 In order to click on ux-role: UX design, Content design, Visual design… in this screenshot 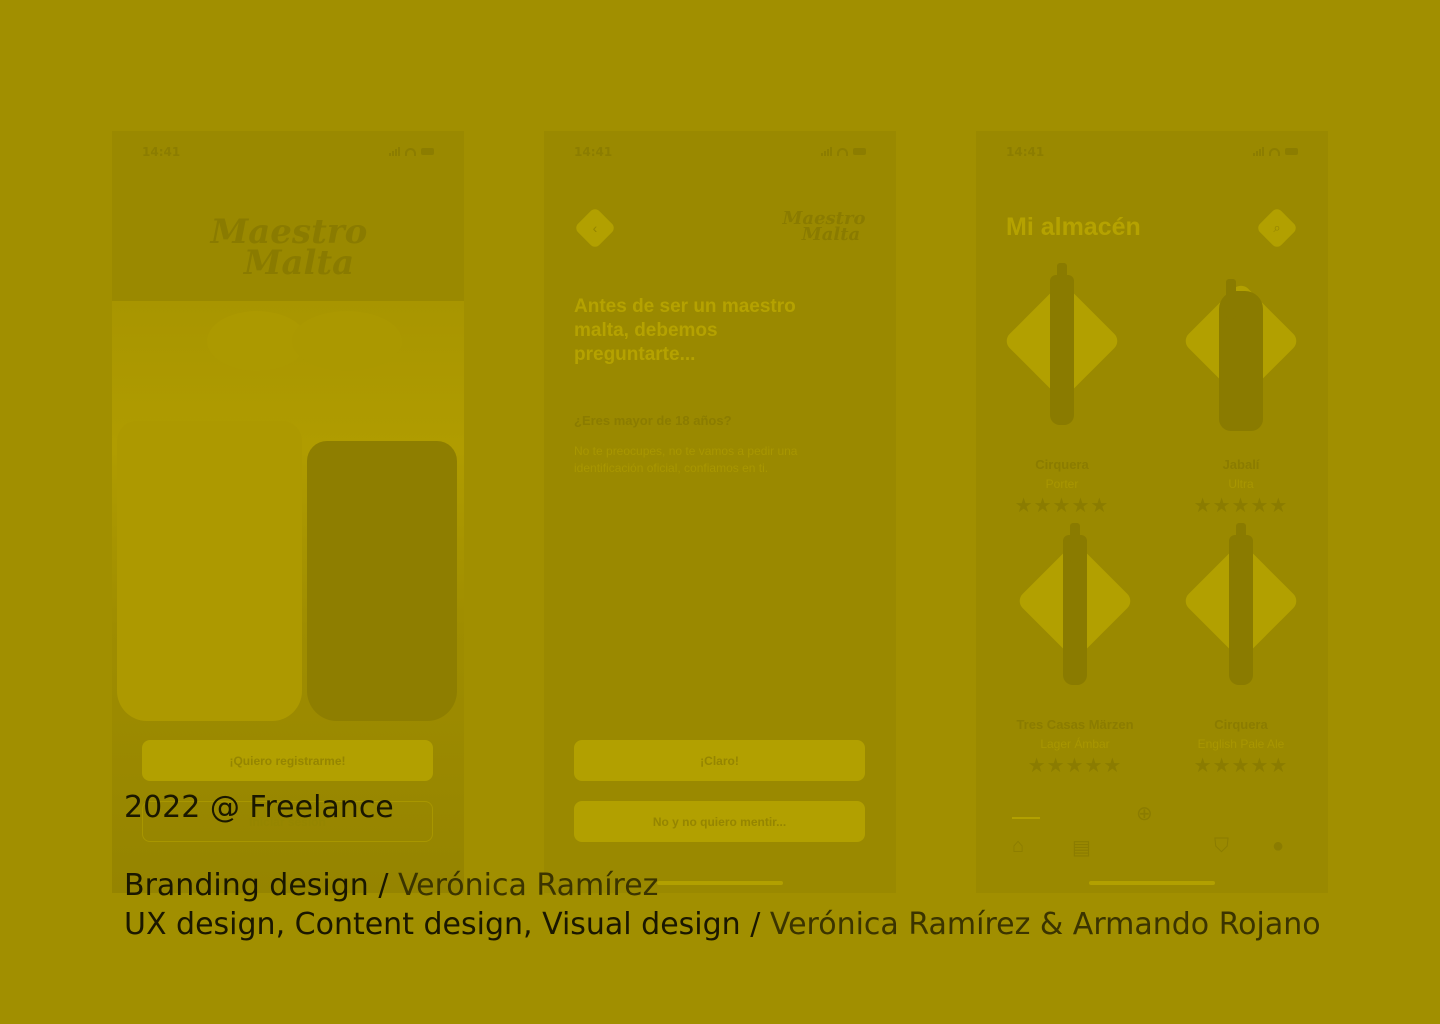, I will do `click(447, 924)`.